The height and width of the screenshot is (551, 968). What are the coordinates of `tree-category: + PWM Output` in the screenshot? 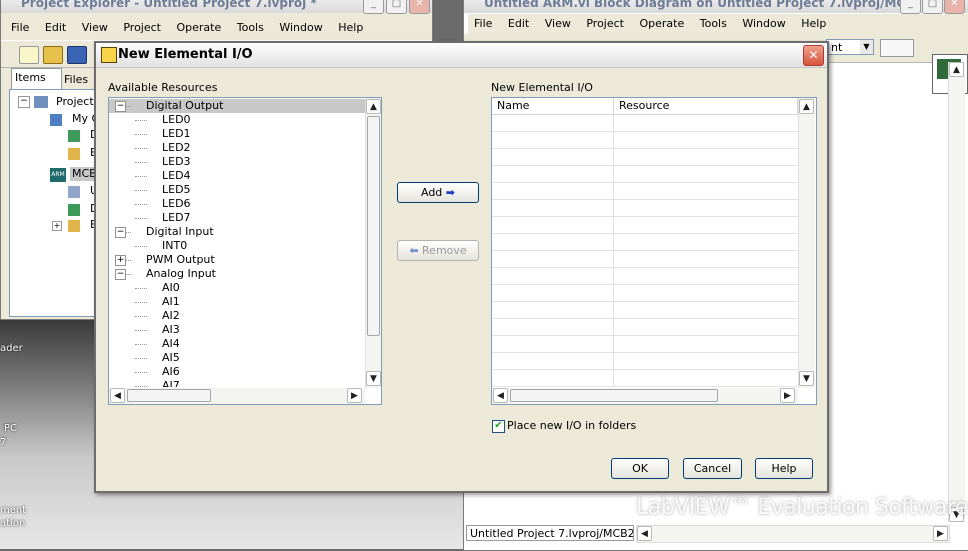 It's located at (237, 260).